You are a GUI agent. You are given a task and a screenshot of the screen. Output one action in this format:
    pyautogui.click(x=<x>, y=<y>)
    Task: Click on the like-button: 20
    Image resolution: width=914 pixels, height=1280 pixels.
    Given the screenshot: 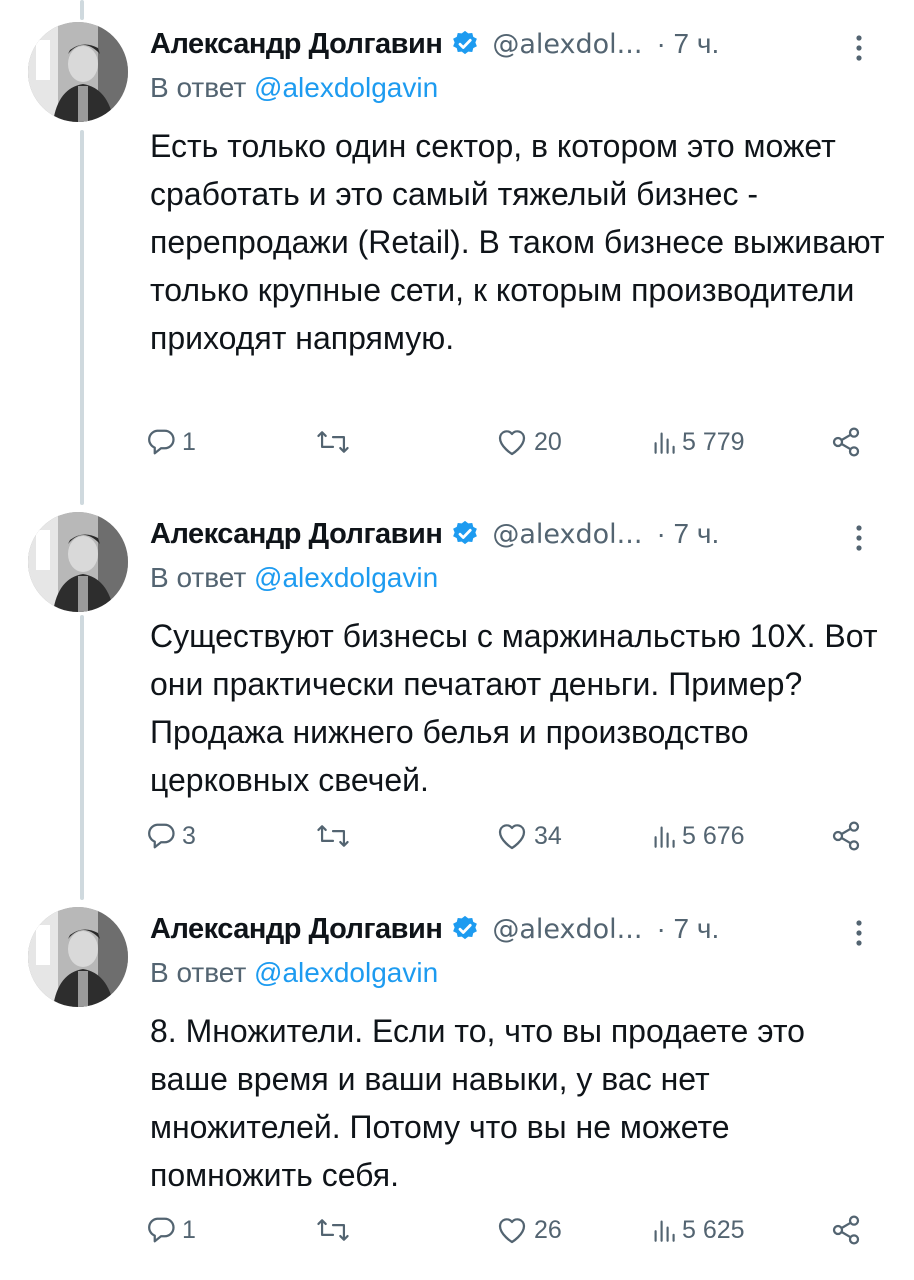 What is the action you would take?
    pyautogui.click(x=529, y=442)
    